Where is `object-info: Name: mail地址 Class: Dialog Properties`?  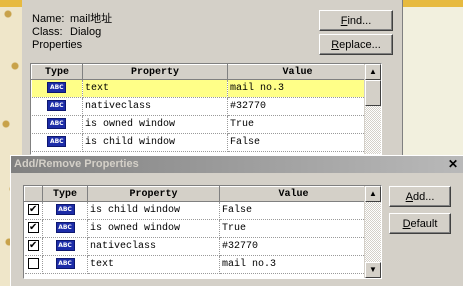
object-info: Name: mail地址 Class: Dialog Properties is located at coordinates (72, 32).